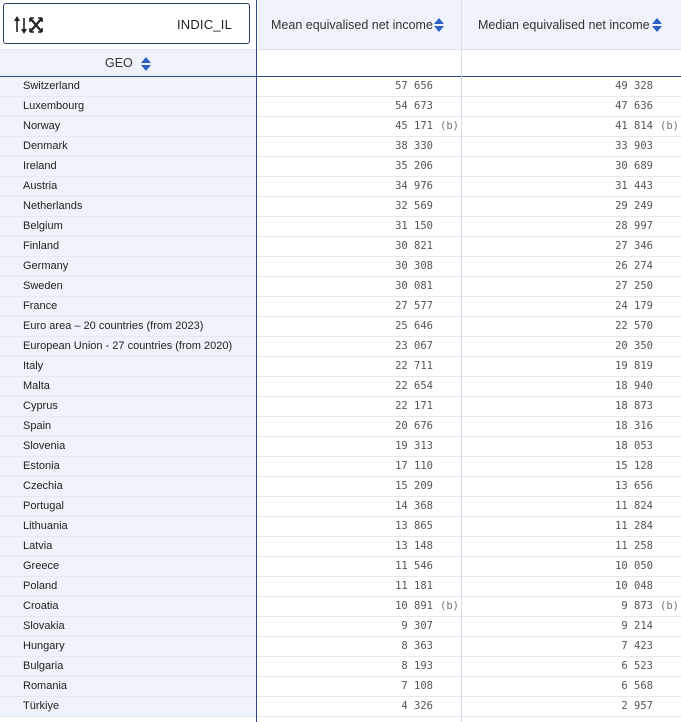 This screenshot has width=681, height=722. I want to click on geo-row-label: Denmark, so click(128, 146).